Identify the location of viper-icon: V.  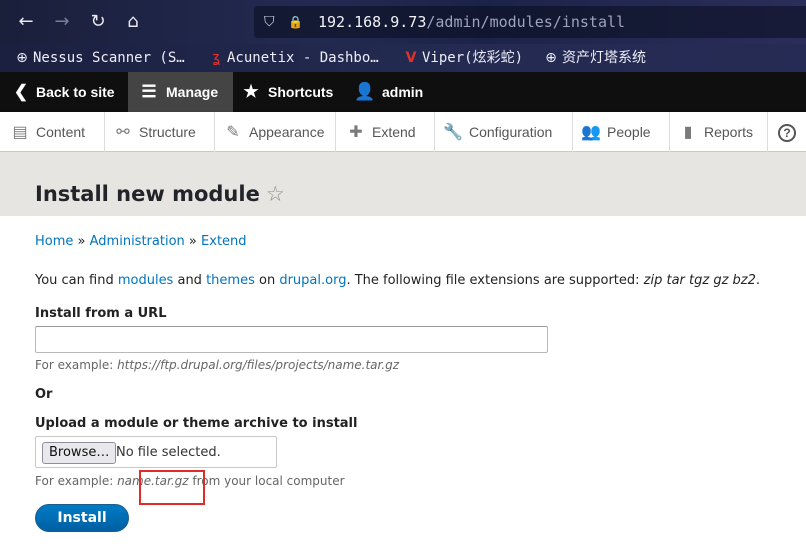
(411, 58).